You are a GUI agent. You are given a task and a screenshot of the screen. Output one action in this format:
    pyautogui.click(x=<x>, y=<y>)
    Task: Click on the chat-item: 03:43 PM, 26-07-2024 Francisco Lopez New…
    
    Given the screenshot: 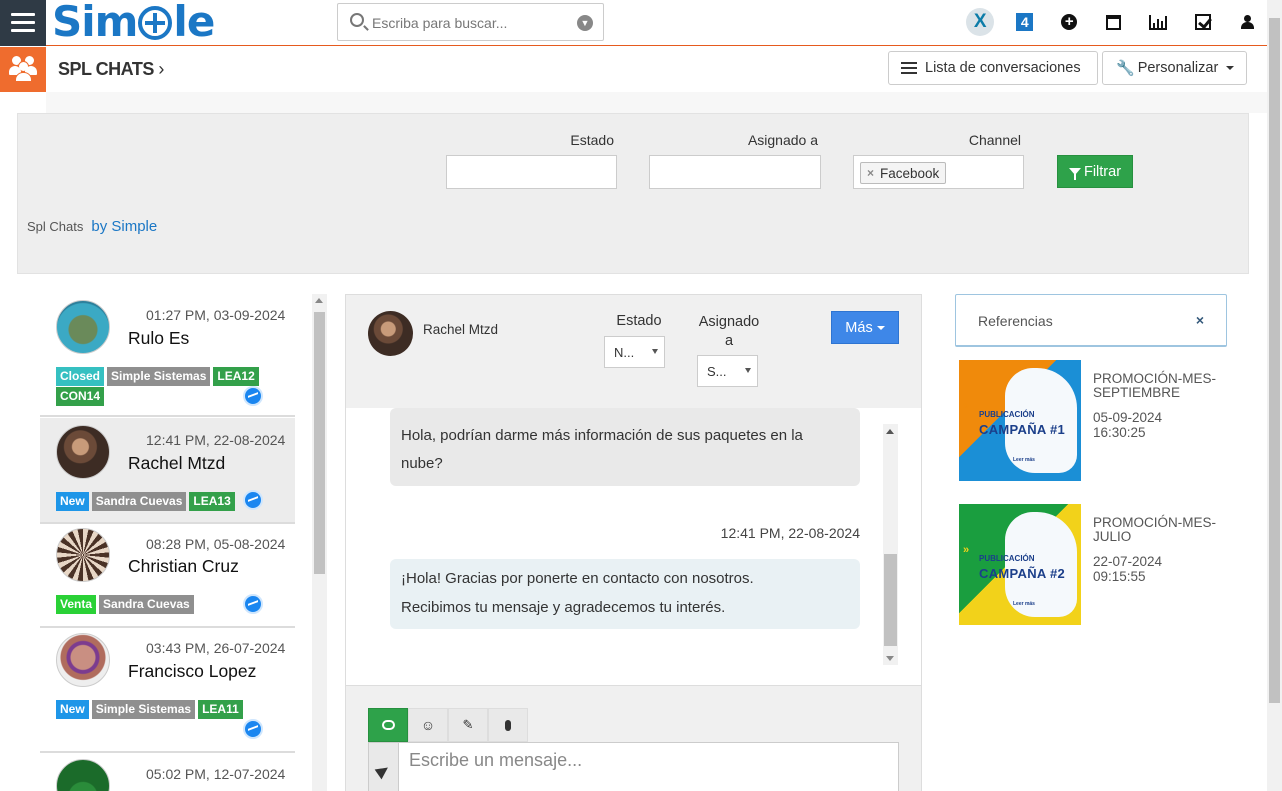 What is the action you would take?
    pyautogui.click(x=167, y=691)
    